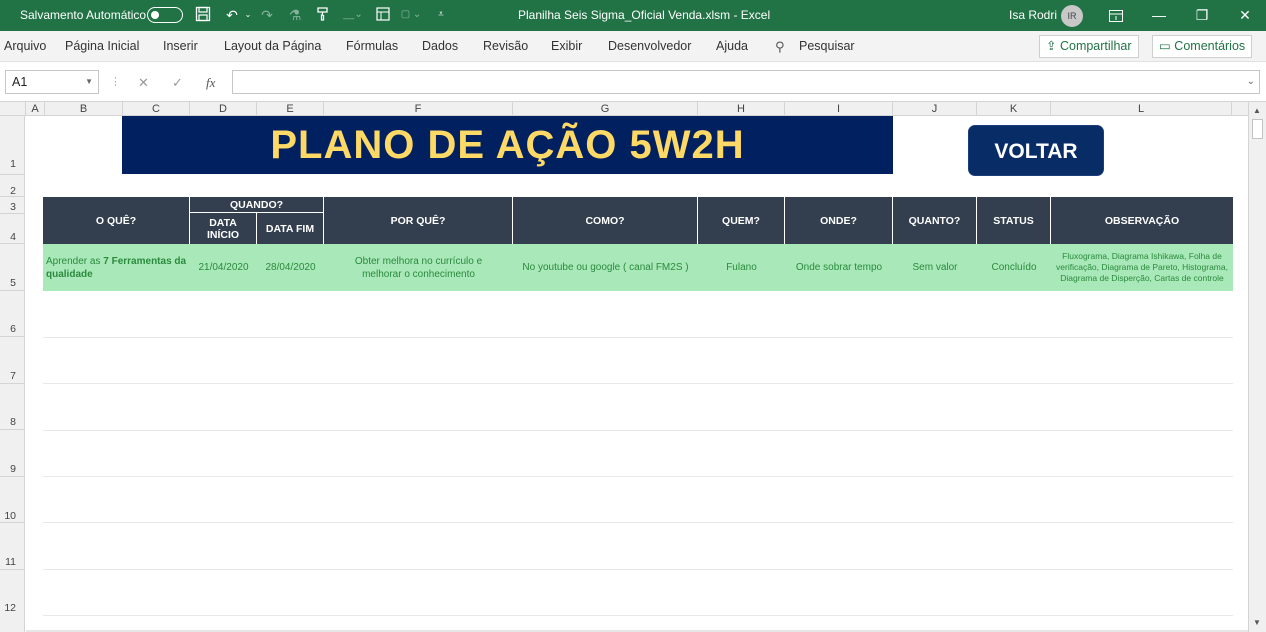 Image resolution: width=1266 pixels, height=632 pixels. Describe the element at coordinates (295, 15) in the screenshot. I see `paint-bucket-icon: ⚗` at that location.